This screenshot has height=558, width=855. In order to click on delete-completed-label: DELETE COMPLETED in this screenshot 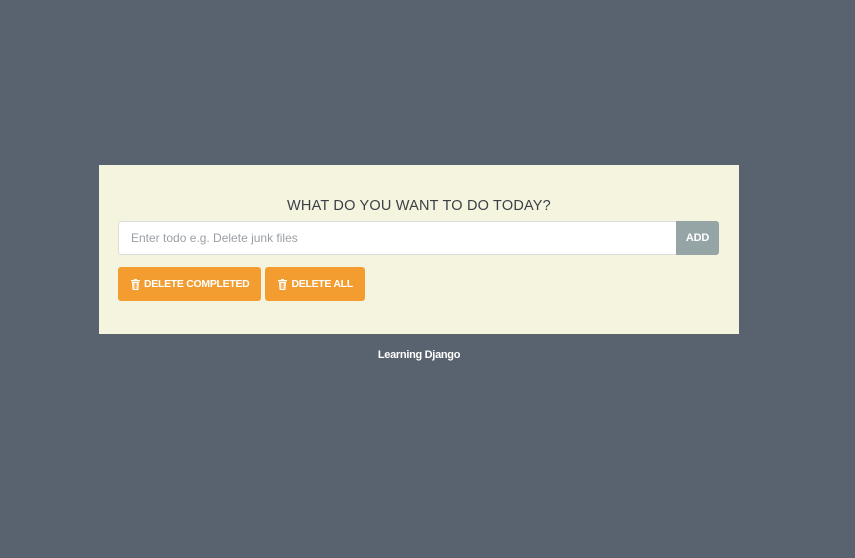, I will do `click(197, 284)`.